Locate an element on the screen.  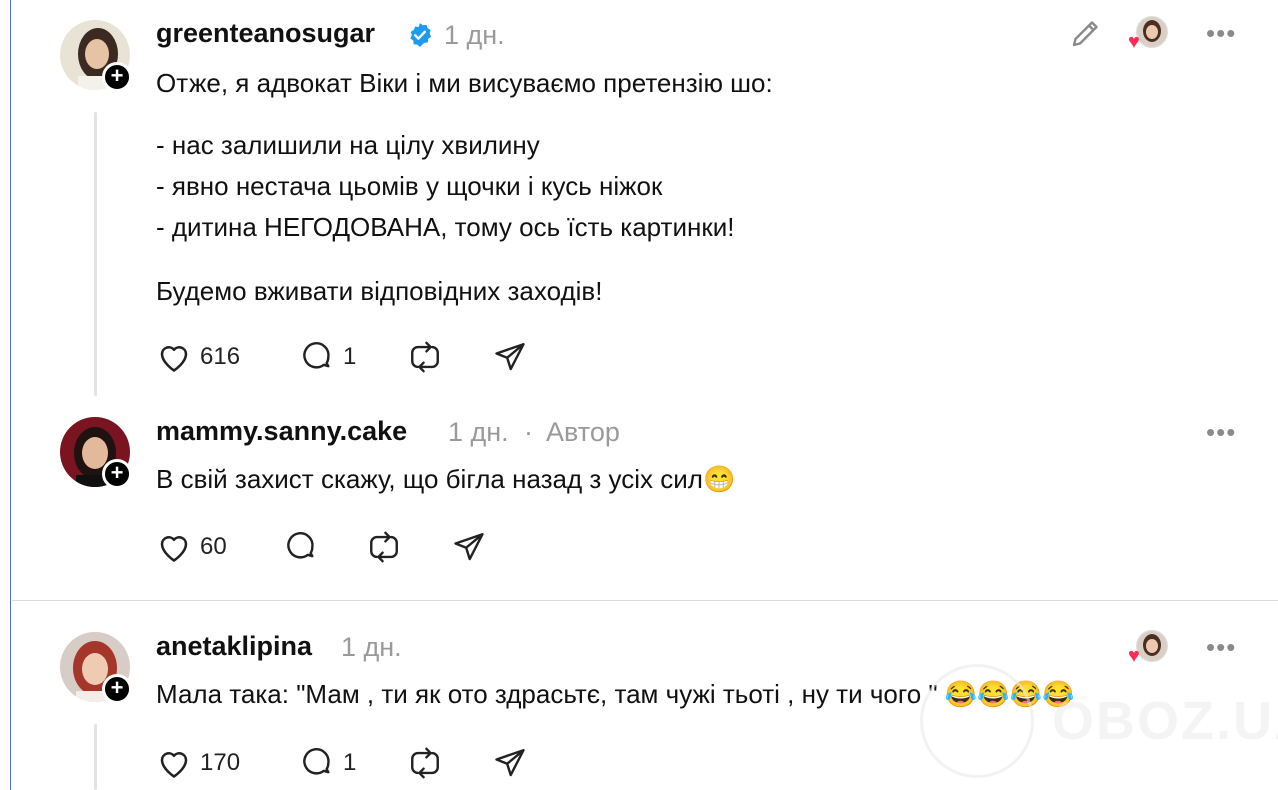
like-button: 616 is located at coordinates (198, 357).